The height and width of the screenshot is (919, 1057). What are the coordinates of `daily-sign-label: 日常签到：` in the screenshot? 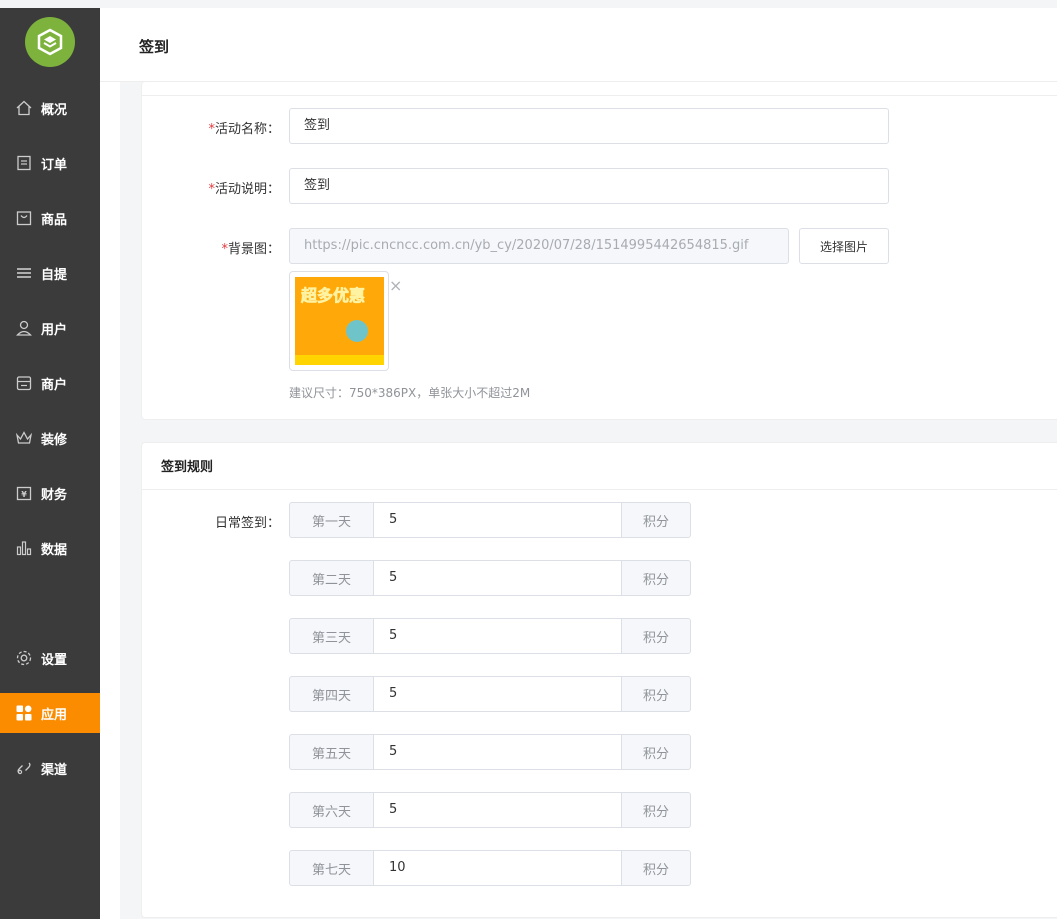 It's located at (247, 523).